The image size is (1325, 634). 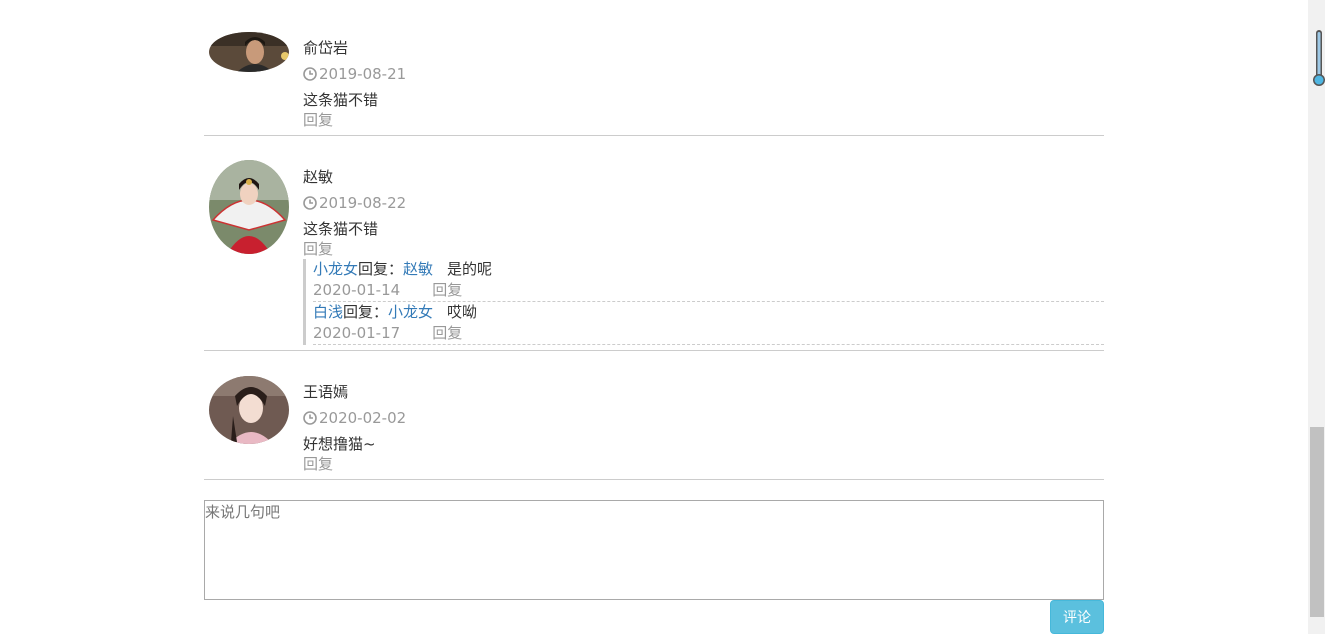 What do you see at coordinates (703, 203) in the screenshot?
I see `comment-date: 2019-08-22` at bounding box center [703, 203].